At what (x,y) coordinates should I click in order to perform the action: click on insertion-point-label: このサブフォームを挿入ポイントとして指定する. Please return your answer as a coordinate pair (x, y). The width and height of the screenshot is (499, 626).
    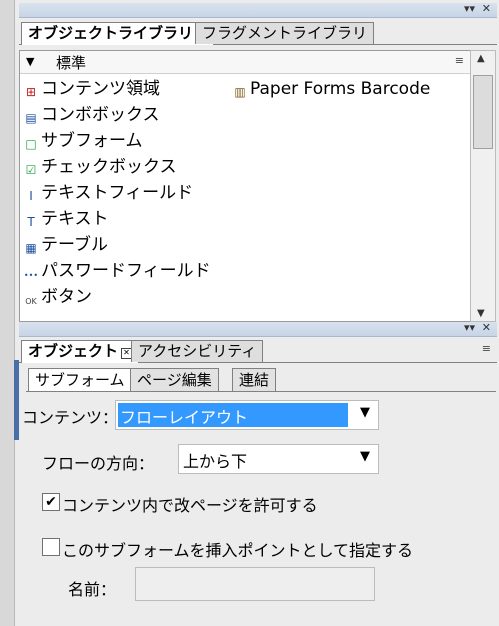
    Looking at the image, I should click on (238, 550).